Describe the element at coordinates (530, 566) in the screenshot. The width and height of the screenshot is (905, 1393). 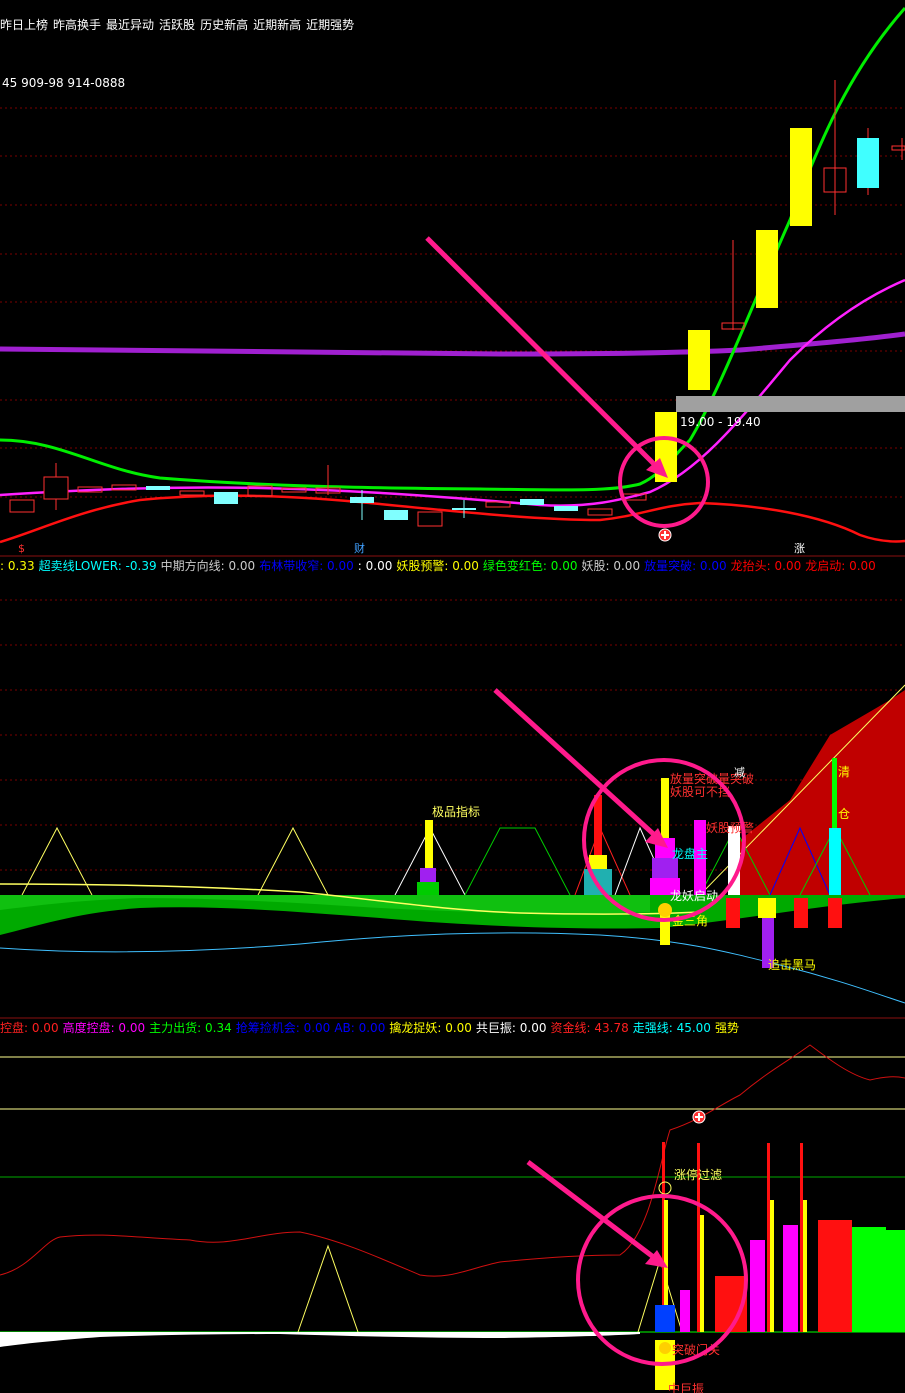
I see `legend1-item: 绿色变红色: 0.00` at that location.